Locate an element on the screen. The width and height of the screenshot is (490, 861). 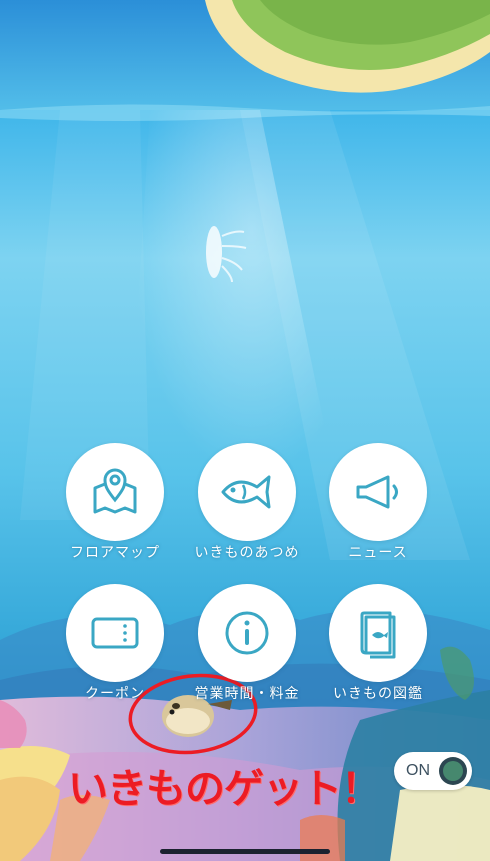
toggle-knob is located at coordinates (453, 771).